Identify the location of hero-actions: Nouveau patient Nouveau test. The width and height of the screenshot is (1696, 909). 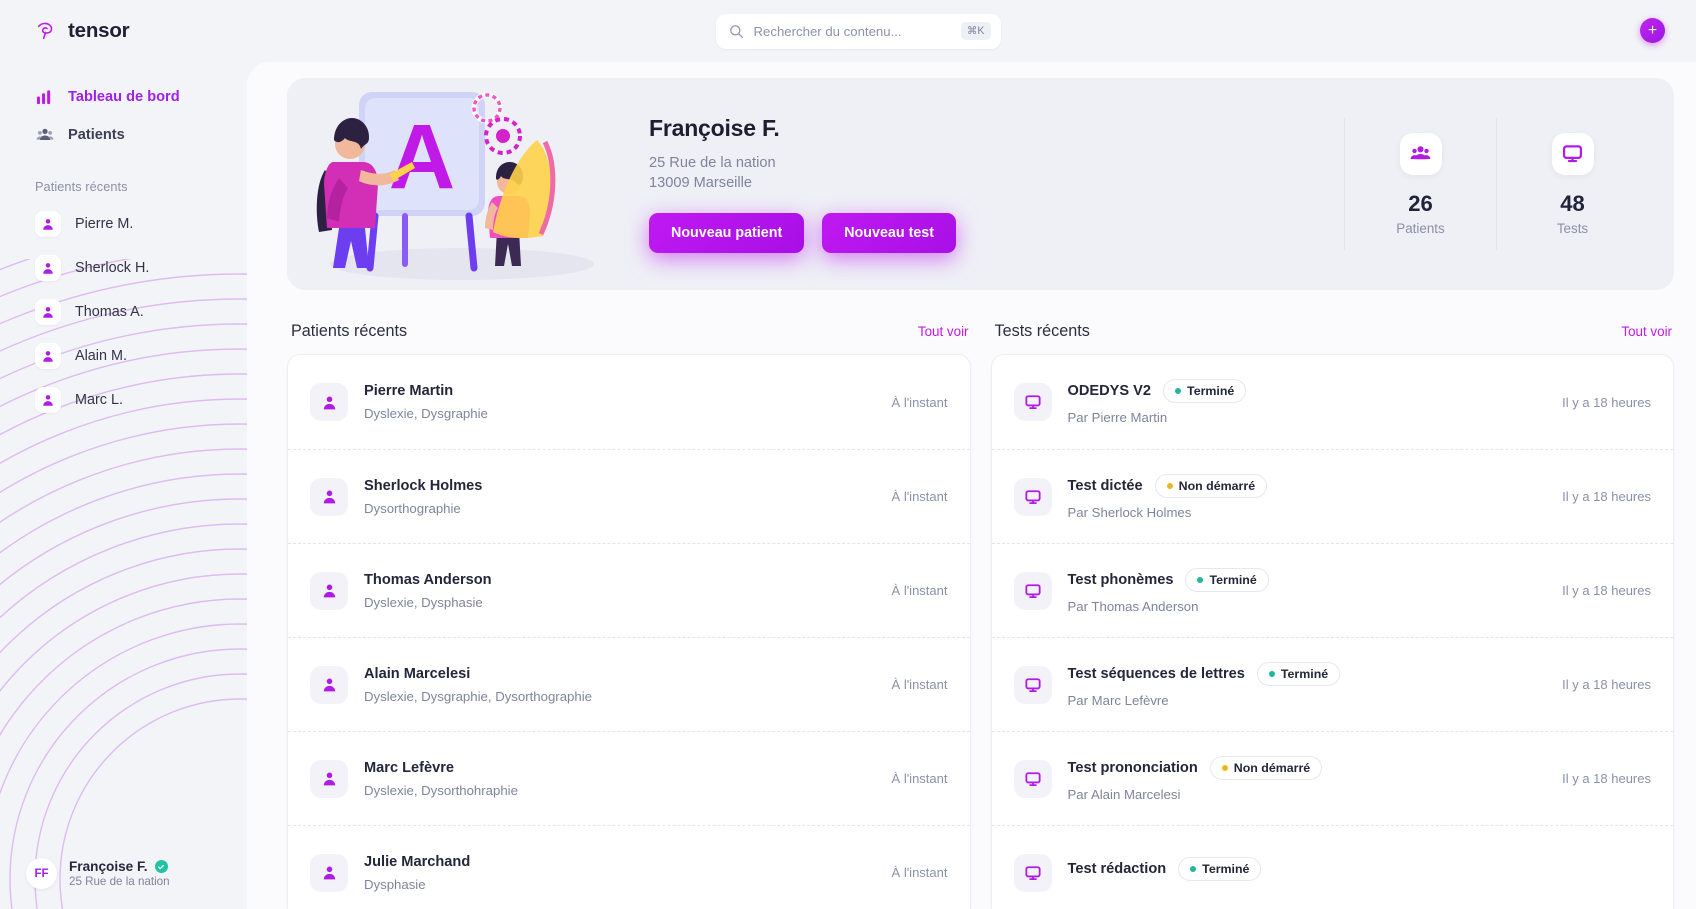
(996, 233).